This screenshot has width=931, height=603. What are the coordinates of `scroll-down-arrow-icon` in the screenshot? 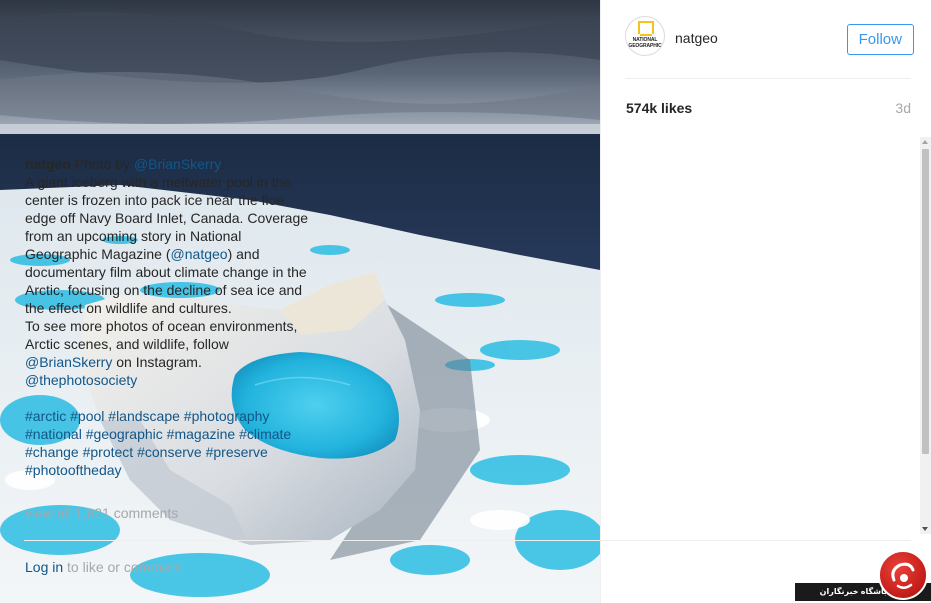 It's located at (925, 529).